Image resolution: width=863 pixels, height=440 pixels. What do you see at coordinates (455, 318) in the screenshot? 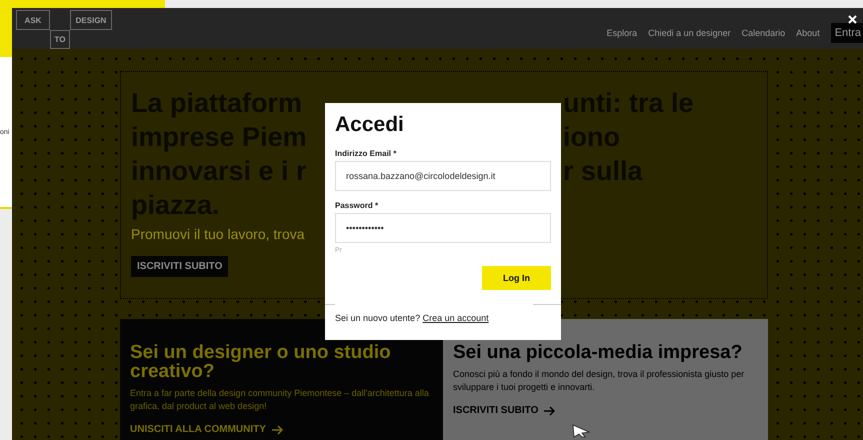
I see `create-account-link: Crea un account` at bounding box center [455, 318].